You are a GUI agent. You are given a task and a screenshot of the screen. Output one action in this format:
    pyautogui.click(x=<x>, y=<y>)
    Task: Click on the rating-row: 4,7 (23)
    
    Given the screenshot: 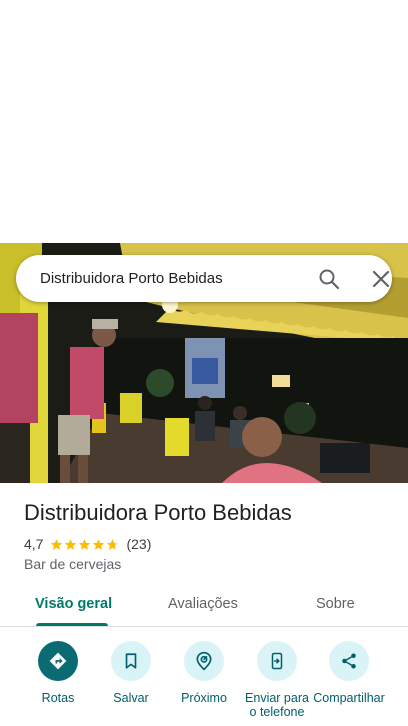 What is the action you would take?
    pyautogui.click(x=87, y=544)
    